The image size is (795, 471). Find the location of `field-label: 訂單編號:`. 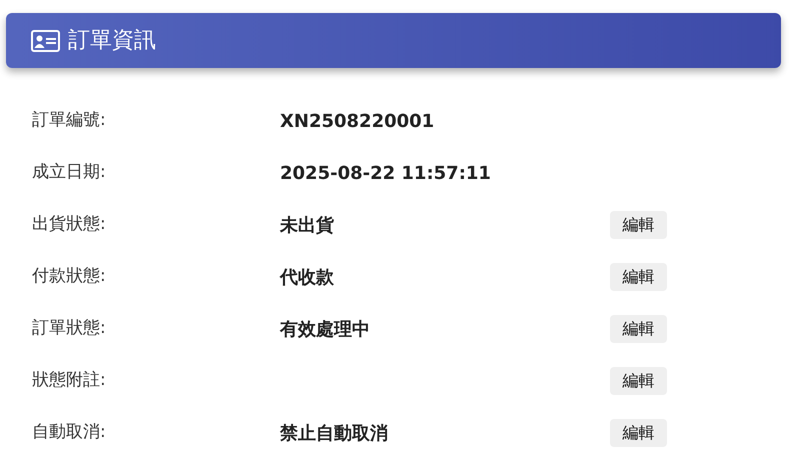

field-label: 訂單編號: is located at coordinates (69, 120).